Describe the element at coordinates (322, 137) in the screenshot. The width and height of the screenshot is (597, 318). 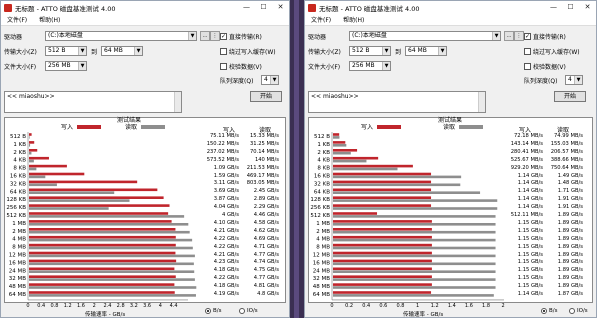
I see `category-label: 512 B` at that location.